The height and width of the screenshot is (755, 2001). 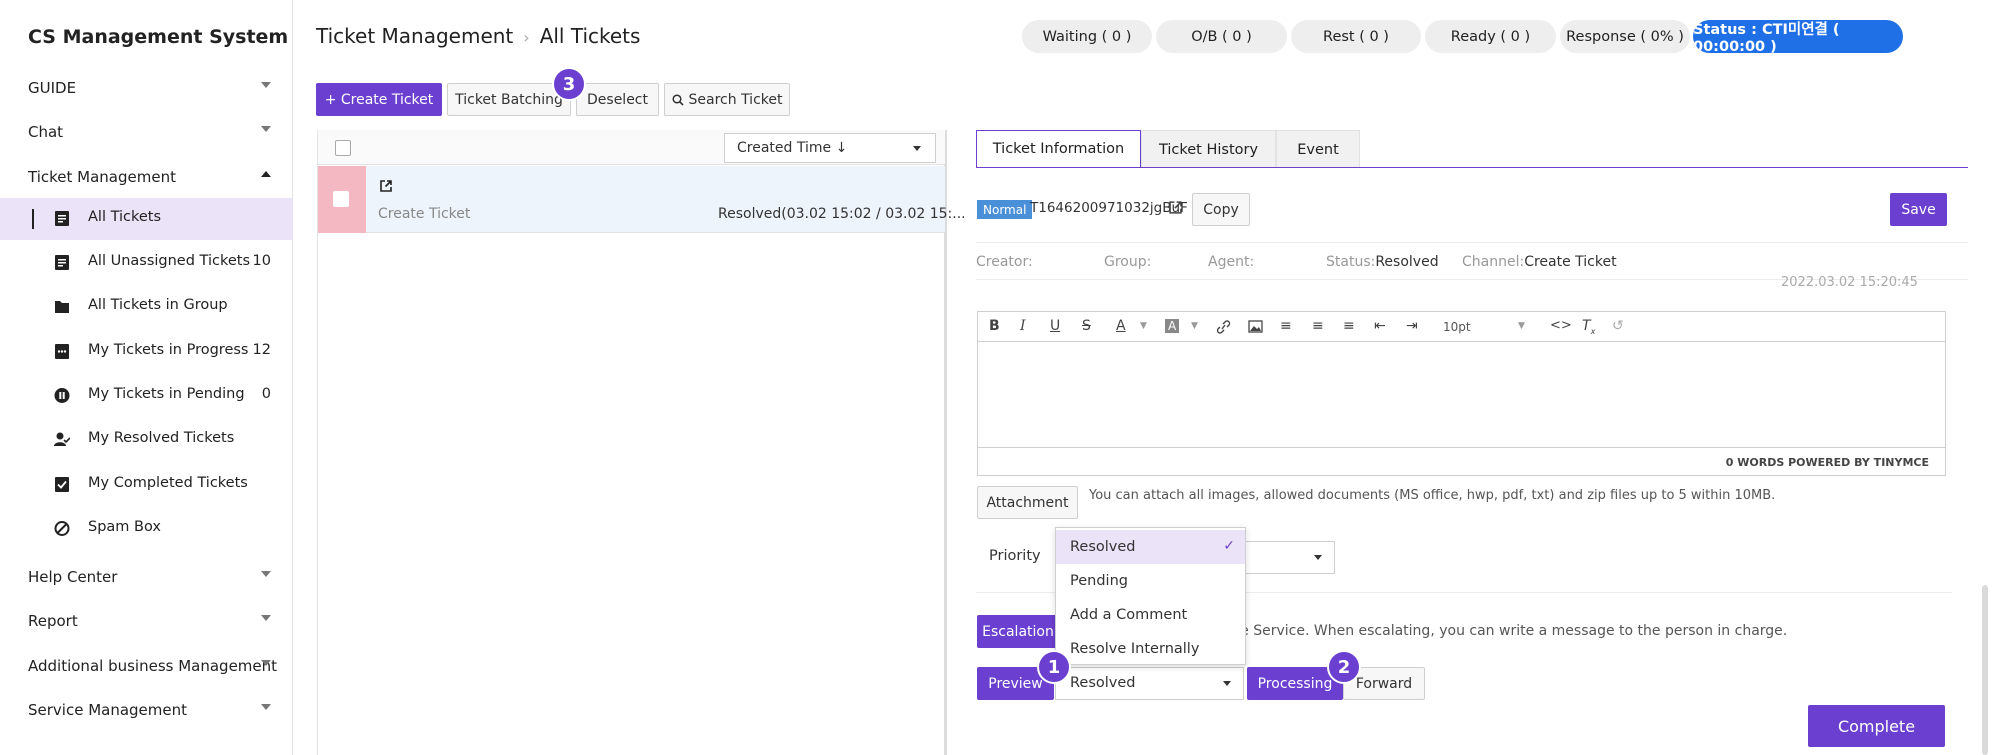 What do you see at coordinates (146, 307) in the screenshot?
I see `sidebar-item-all-in-group: All Tickets in Group` at bounding box center [146, 307].